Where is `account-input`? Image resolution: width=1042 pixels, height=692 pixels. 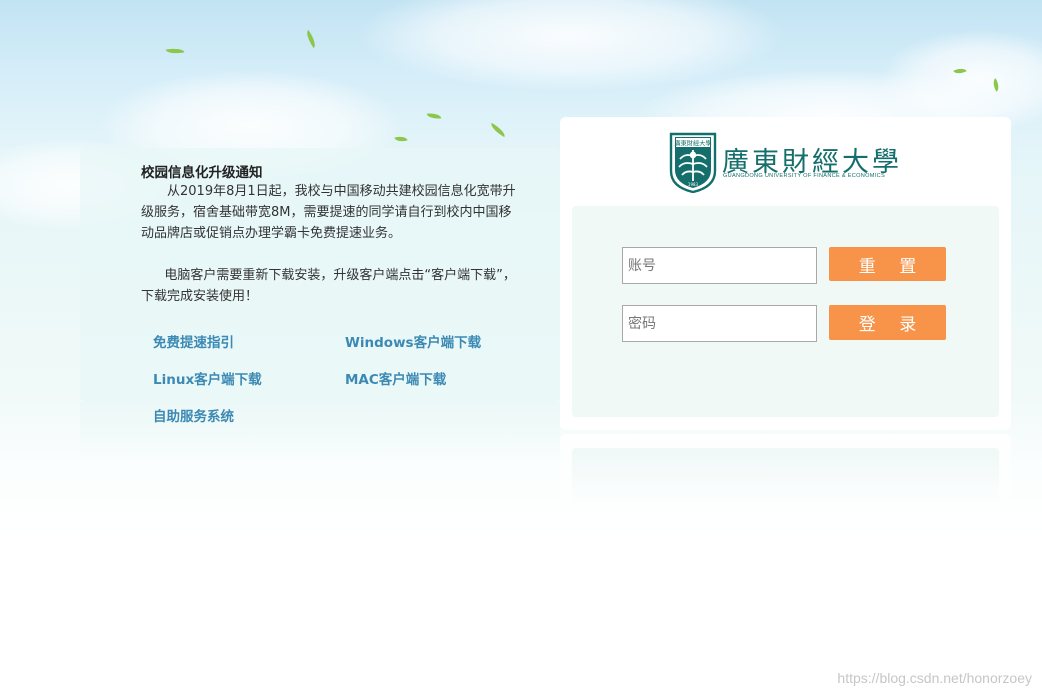 account-input is located at coordinates (719, 265).